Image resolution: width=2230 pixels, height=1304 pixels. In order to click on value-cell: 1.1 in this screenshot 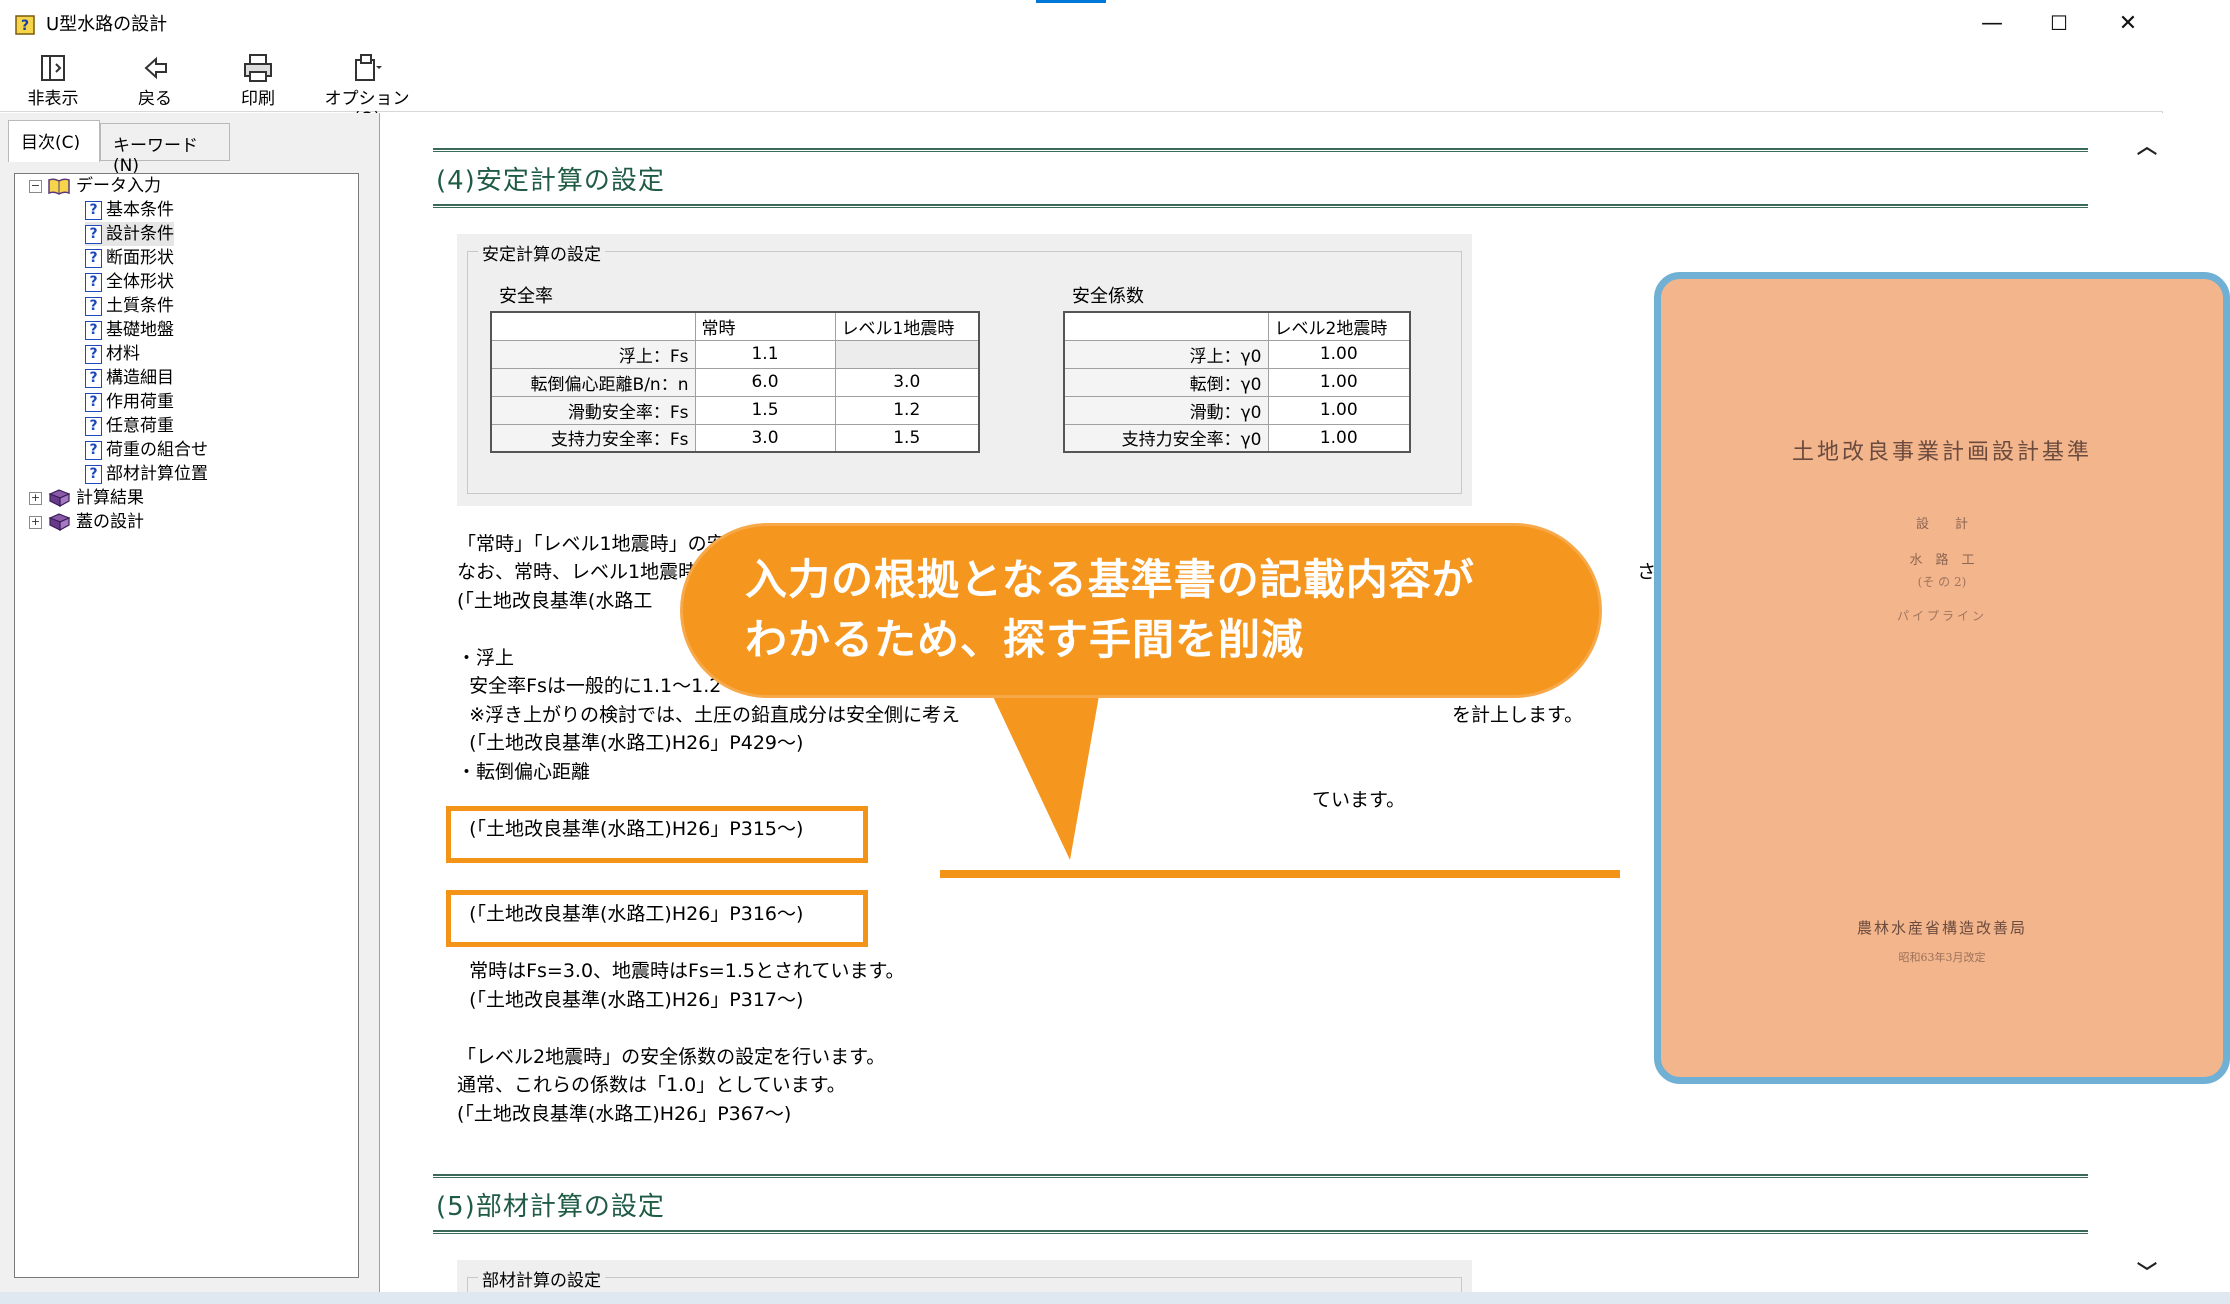, I will do `click(765, 354)`.